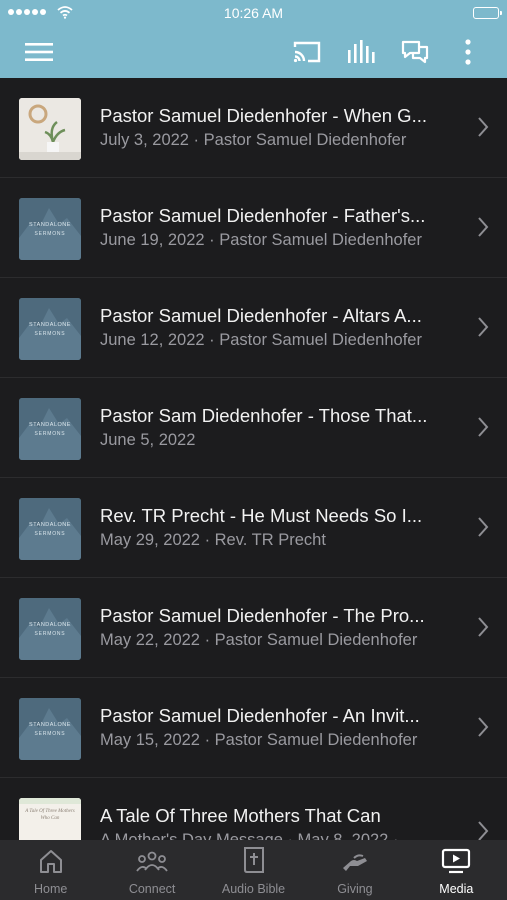 The width and height of the screenshot is (507, 900). I want to click on thumbnail-image, so click(50, 129).